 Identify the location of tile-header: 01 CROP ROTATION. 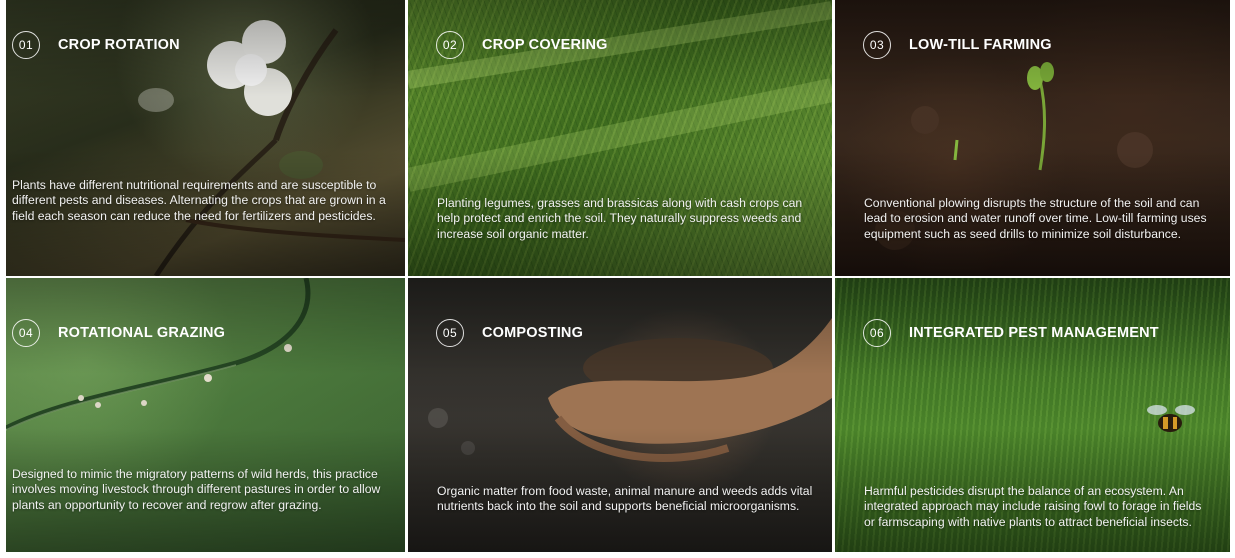
(96, 45).